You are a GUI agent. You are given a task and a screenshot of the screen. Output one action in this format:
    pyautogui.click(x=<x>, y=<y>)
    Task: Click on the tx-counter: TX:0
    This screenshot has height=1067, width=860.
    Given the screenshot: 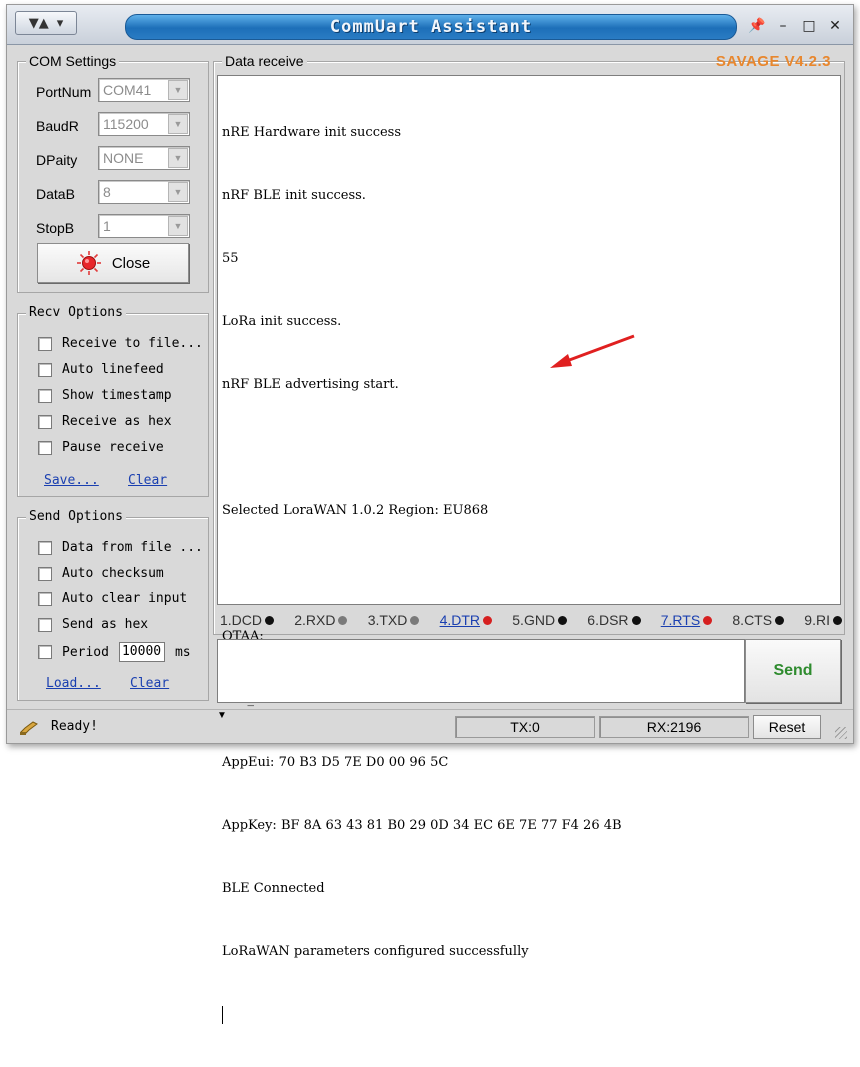 What is the action you would take?
    pyautogui.click(x=525, y=727)
    